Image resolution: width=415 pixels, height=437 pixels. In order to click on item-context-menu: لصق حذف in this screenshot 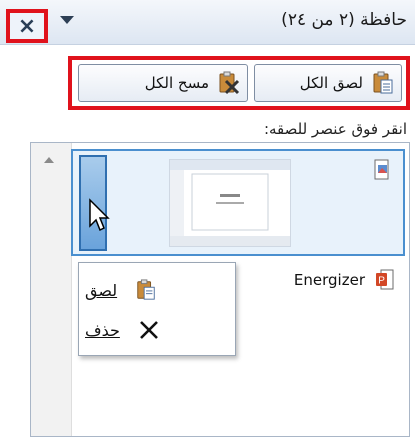, I will do `click(157, 309)`.